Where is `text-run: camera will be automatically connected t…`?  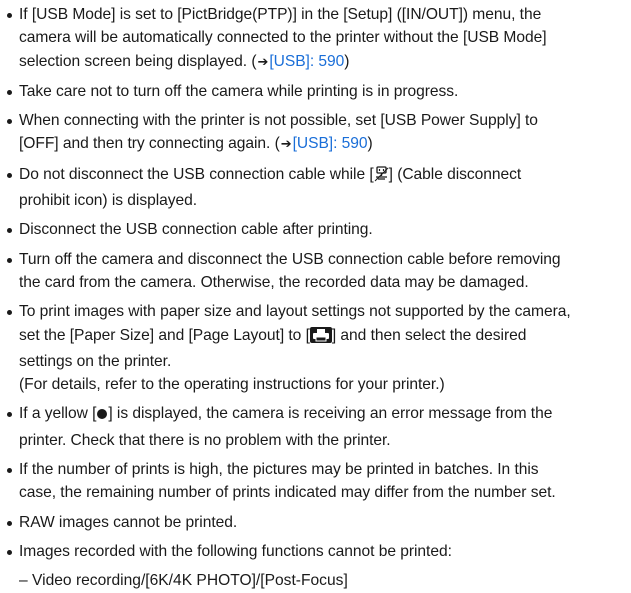
text-run: camera will be automatically connected t… is located at coordinates (283, 38).